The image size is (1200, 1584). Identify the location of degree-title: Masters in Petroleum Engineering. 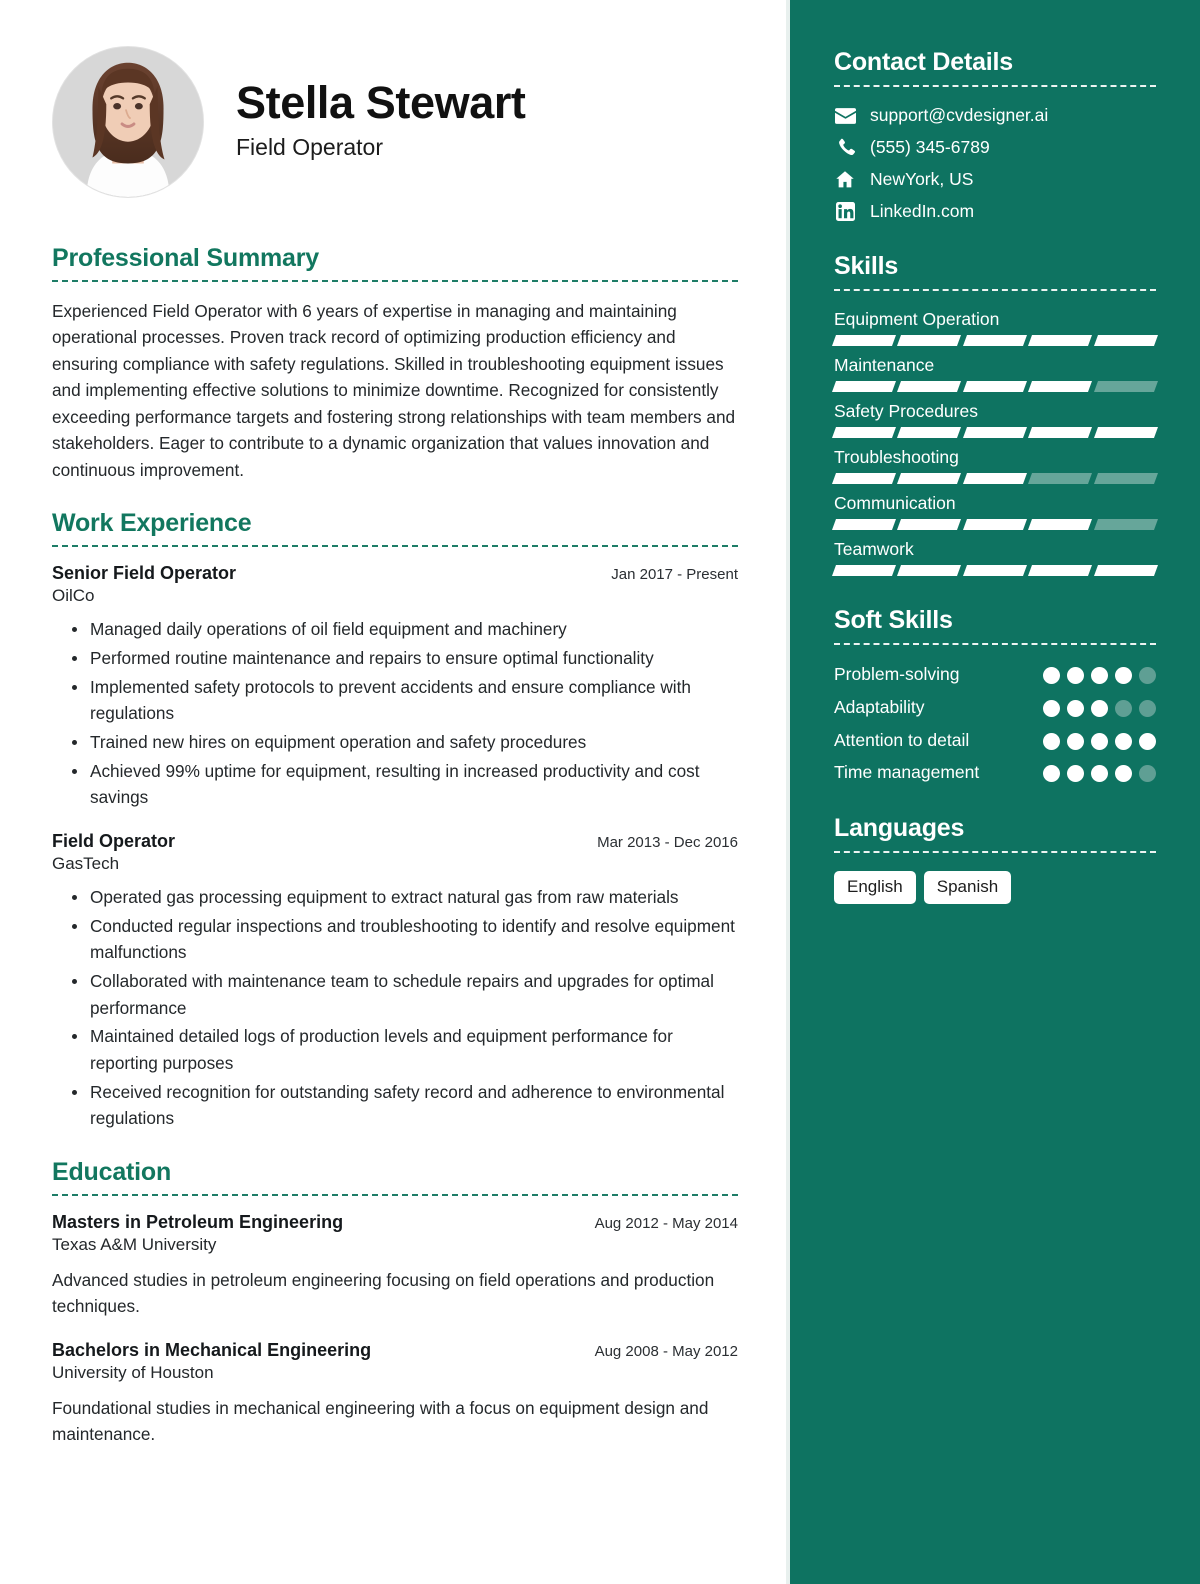
(198, 1221).